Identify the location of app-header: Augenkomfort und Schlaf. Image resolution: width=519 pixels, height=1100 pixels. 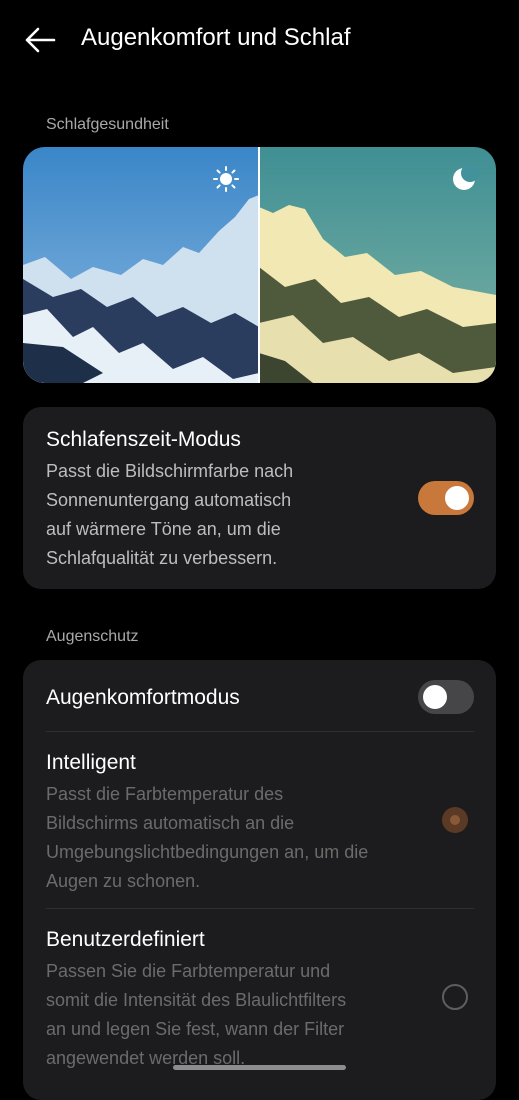
(259, 41).